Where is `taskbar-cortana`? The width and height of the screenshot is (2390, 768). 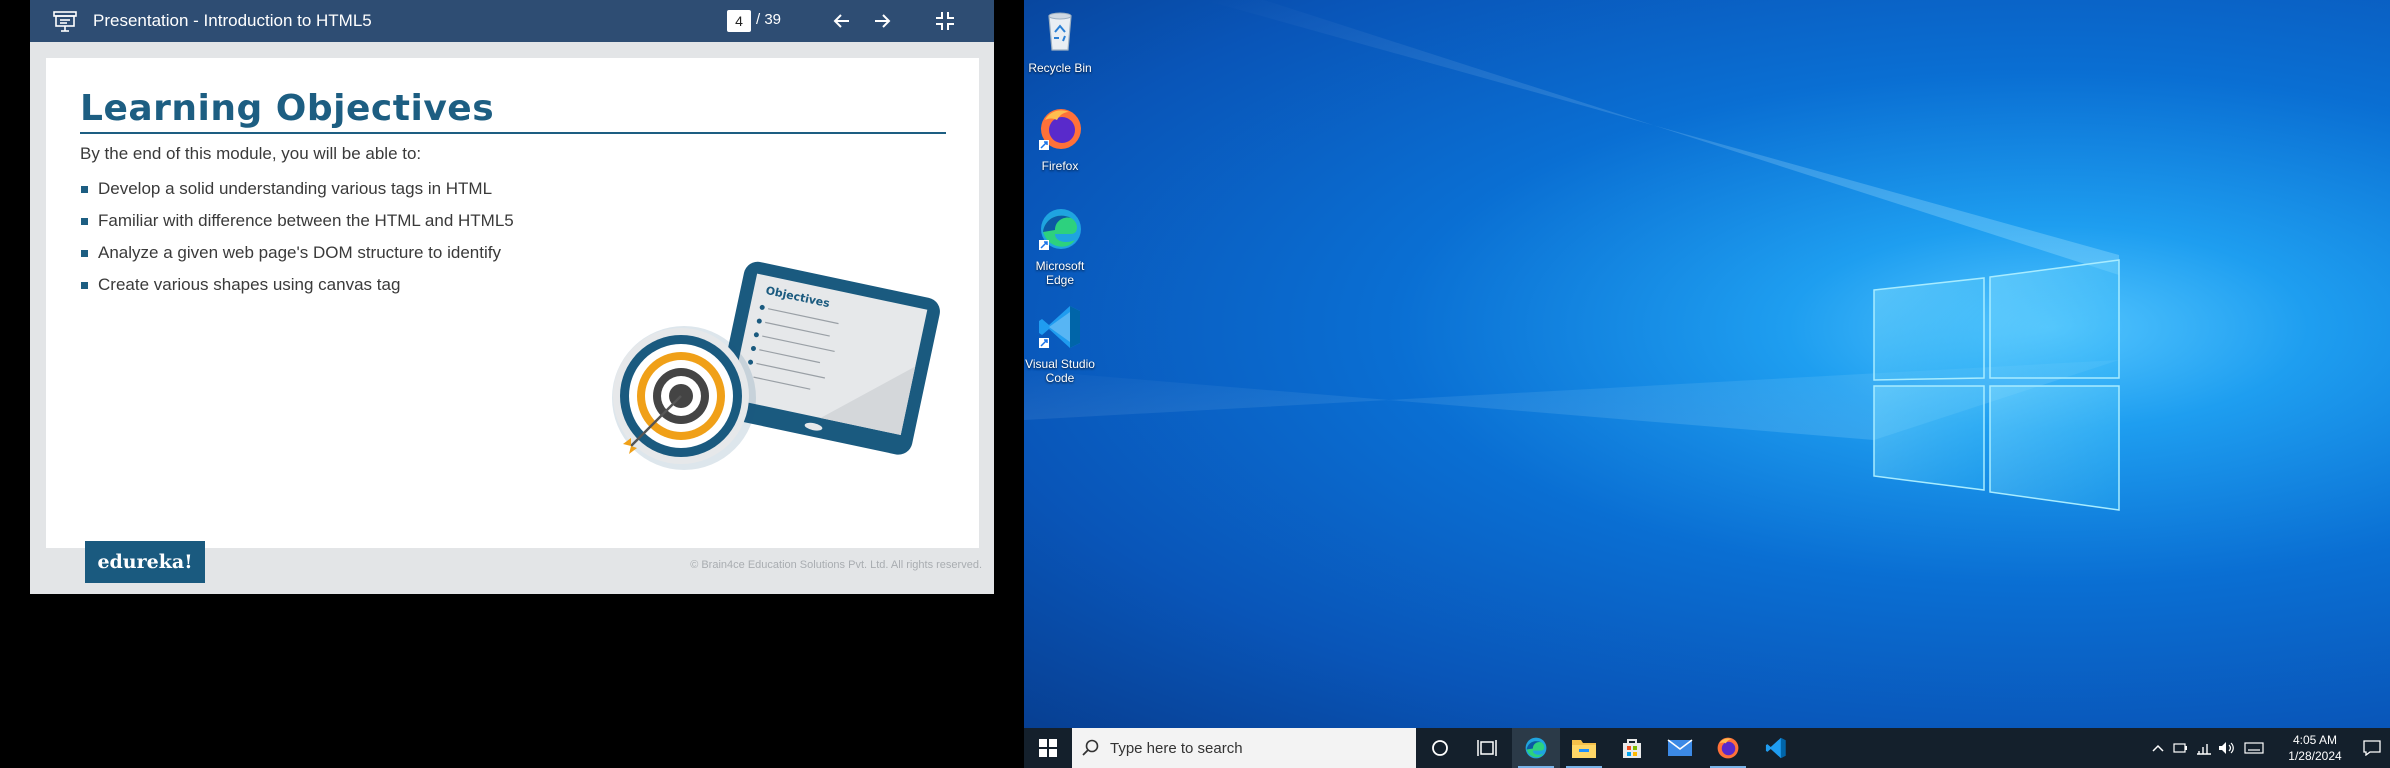
taskbar-cortana is located at coordinates (1440, 748).